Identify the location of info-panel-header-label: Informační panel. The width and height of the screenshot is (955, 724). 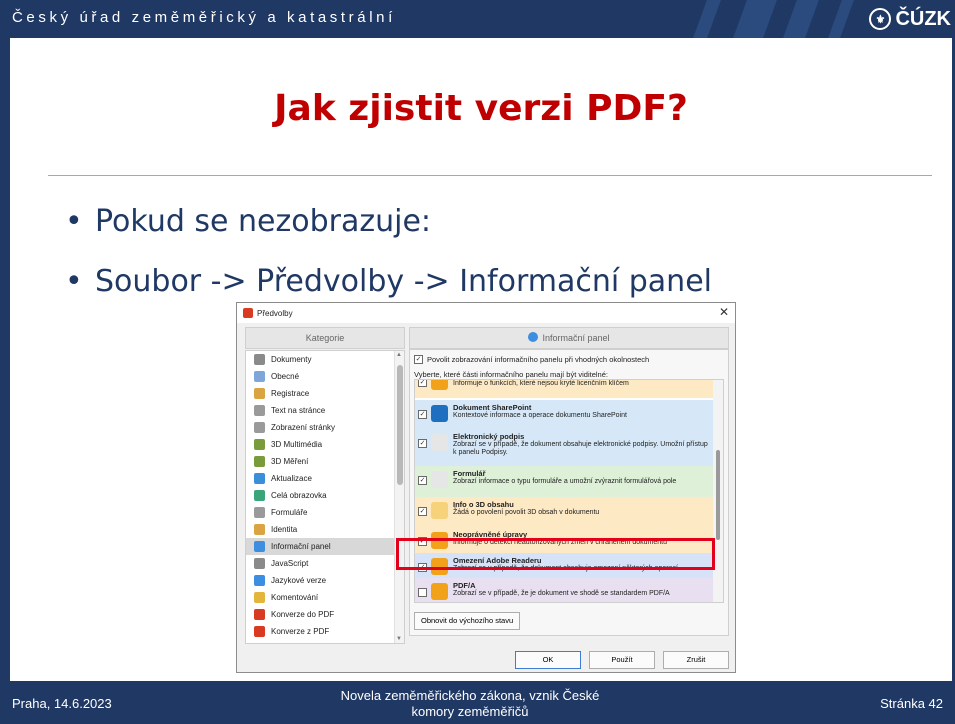
(576, 338).